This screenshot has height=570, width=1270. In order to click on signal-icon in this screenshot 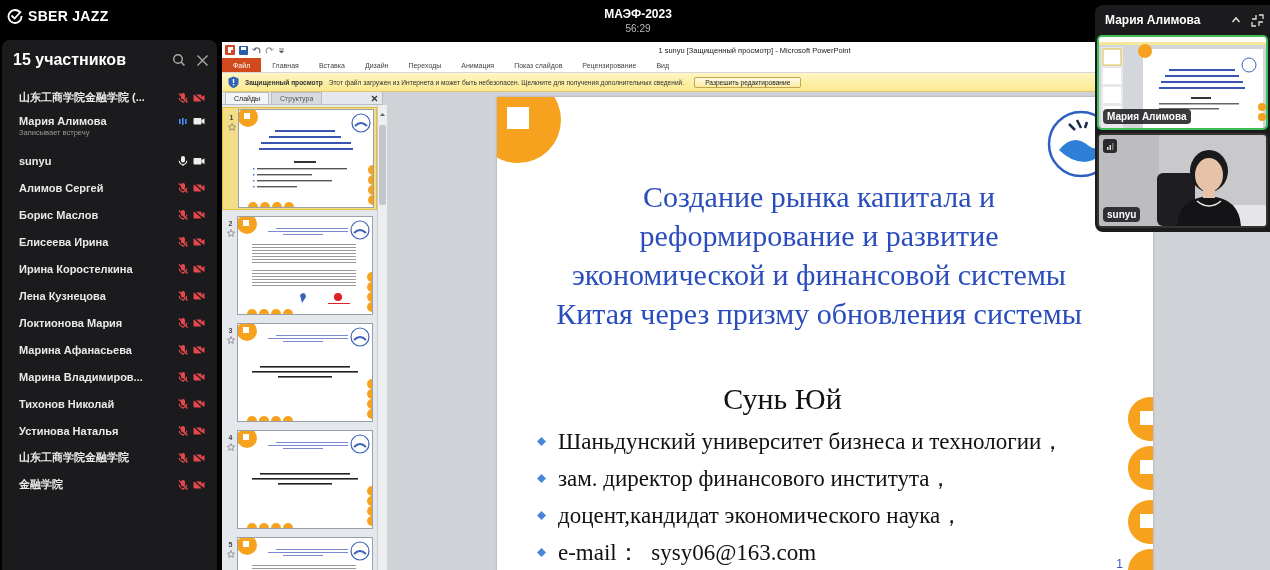, I will do `click(1110, 146)`.